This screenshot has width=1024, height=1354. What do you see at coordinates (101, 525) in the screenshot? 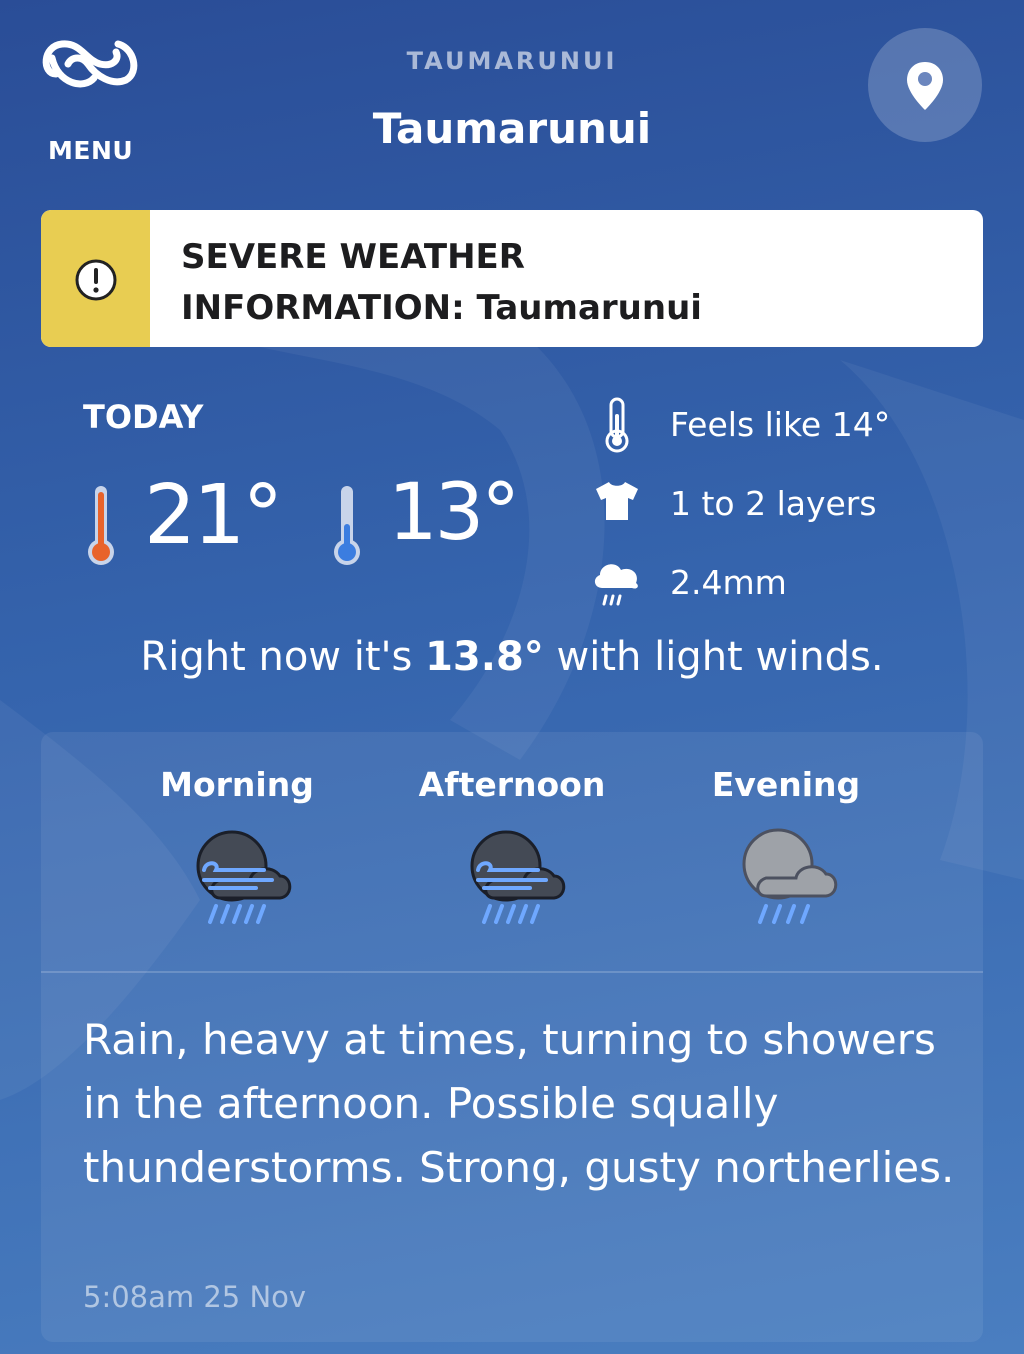
I see `thermometer-high-icon` at bounding box center [101, 525].